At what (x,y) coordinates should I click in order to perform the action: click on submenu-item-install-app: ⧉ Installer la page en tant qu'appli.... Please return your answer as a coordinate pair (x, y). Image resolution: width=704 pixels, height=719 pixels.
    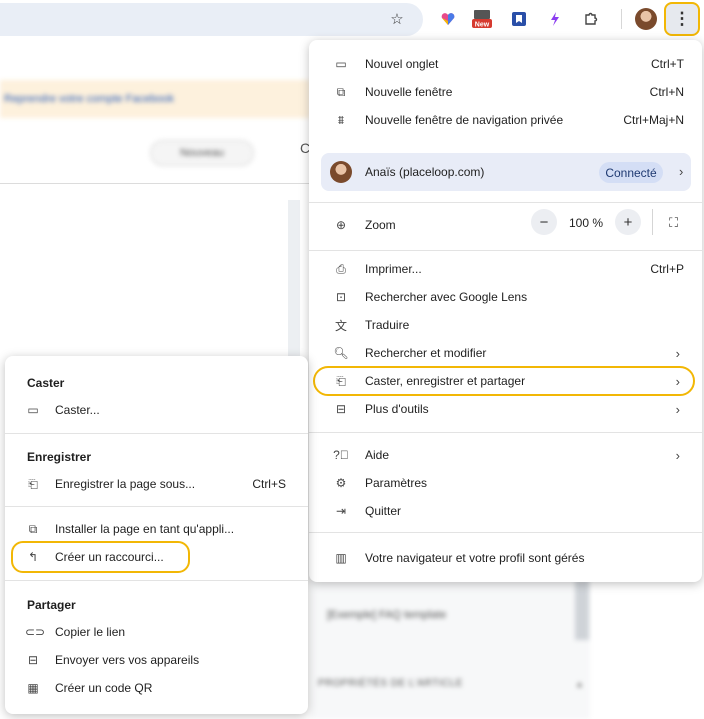
    Looking at the image, I should click on (156, 529).